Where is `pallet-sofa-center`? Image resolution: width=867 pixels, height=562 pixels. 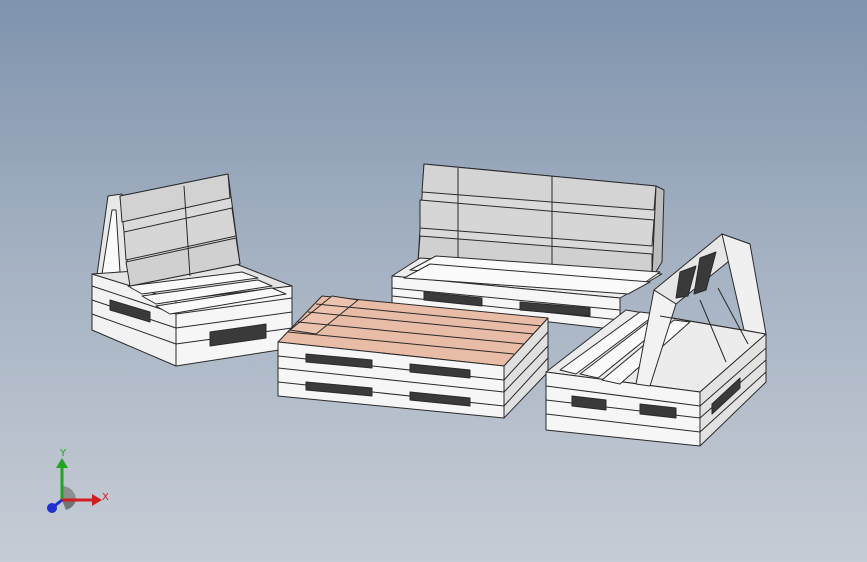
pallet-sofa-center is located at coordinates (528, 247).